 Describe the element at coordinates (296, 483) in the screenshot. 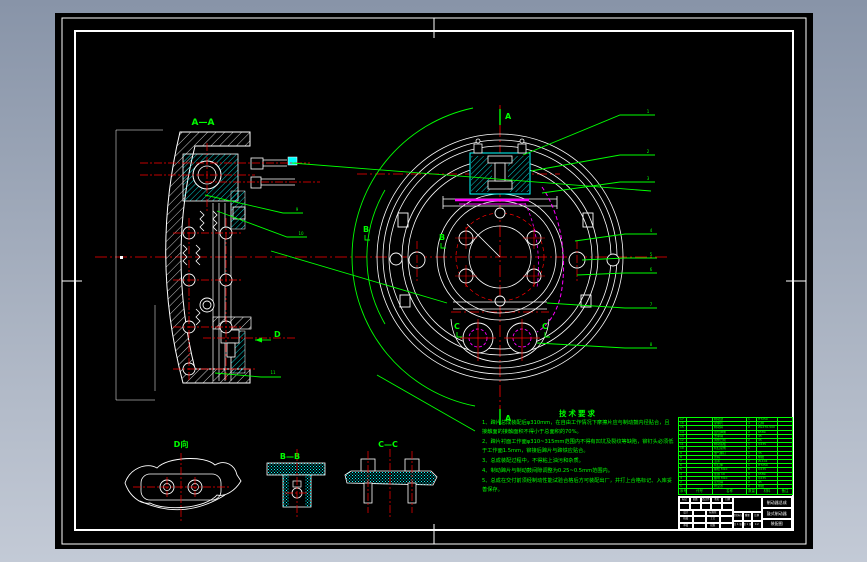

I see `section-bb-view: B—B` at that location.